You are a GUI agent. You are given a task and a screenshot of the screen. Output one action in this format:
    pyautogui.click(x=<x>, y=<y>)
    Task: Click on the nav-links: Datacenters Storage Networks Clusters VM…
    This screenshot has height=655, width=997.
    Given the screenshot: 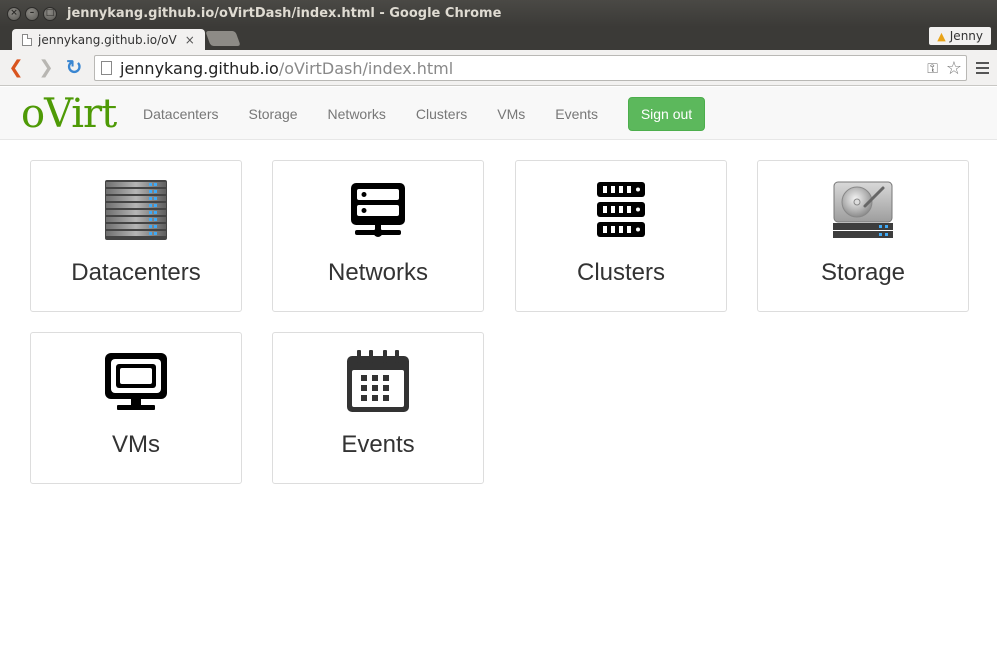 What is the action you would take?
    pyautogui.click(x=385, y=113)
    